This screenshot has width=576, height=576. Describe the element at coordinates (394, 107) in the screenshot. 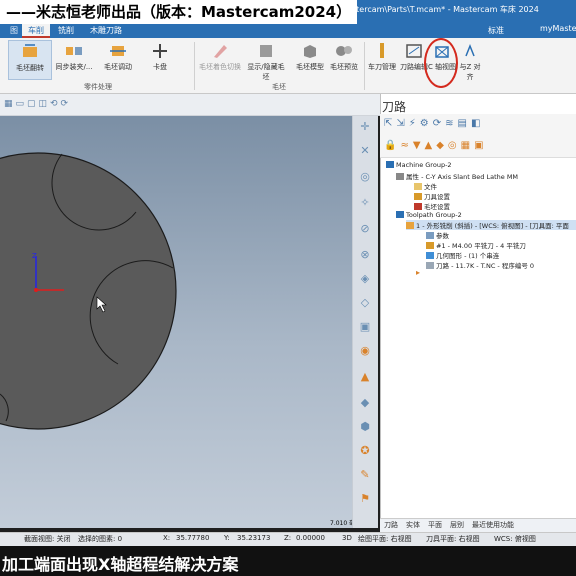

I see `panel-title: 刀路` at that location.